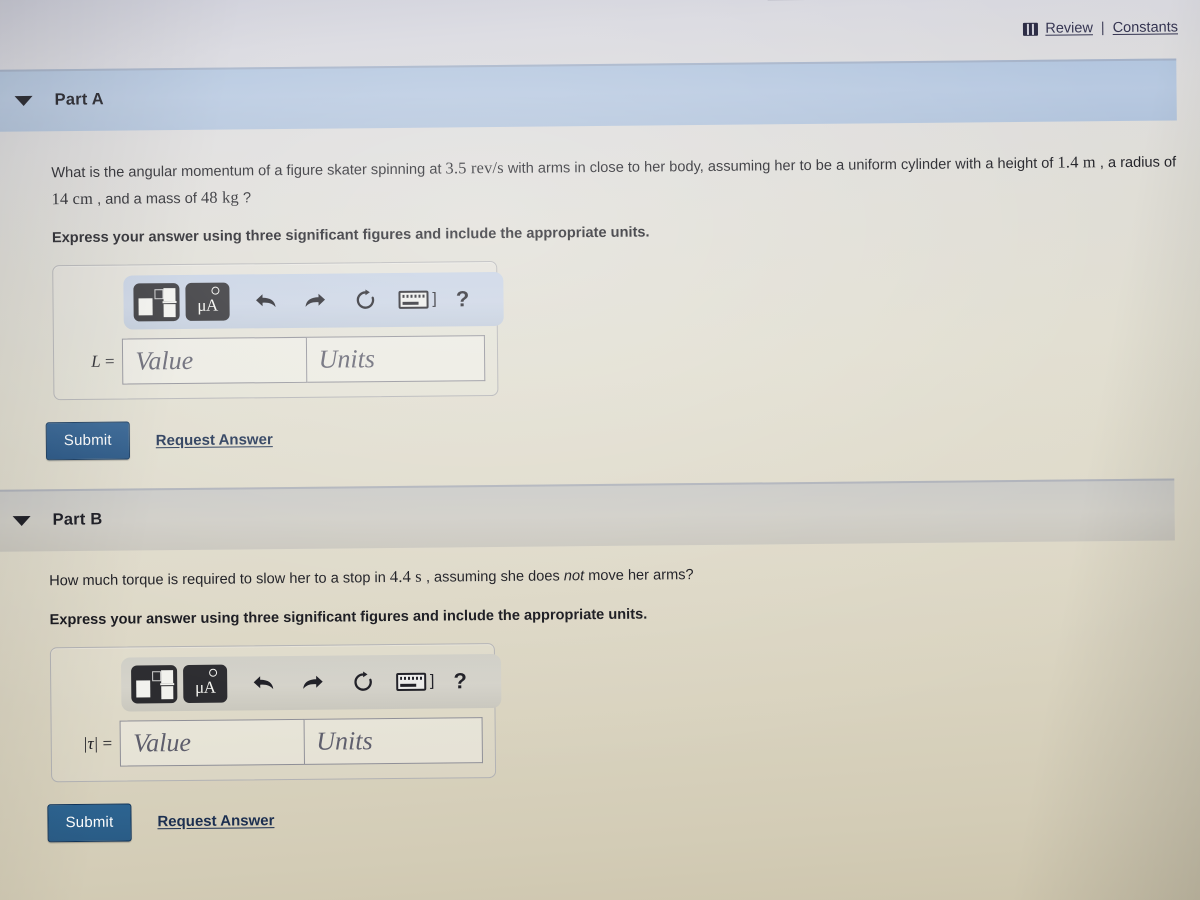 This screenshot has width=1200, height=900. What do you see at coordinates (1145, 27) in the screenshot?
I see `constants-link: Constants` at bounding box center [1145, 27].